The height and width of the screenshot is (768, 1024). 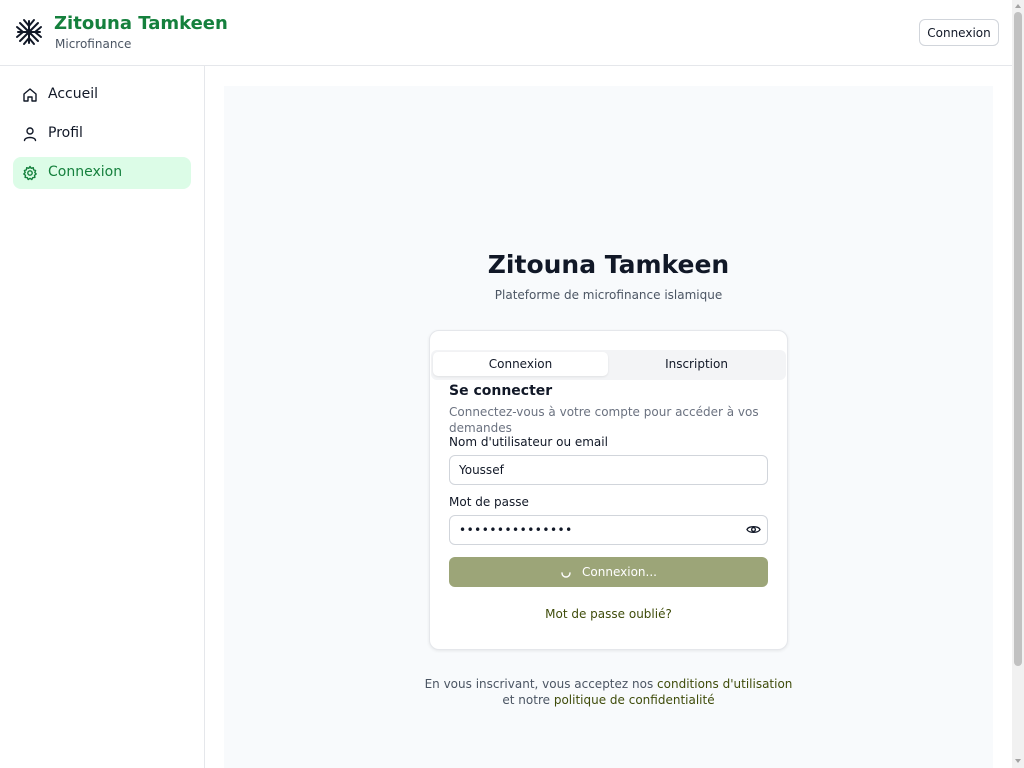 I want to click on page-scrollbar, so click(x=1018, y=384).